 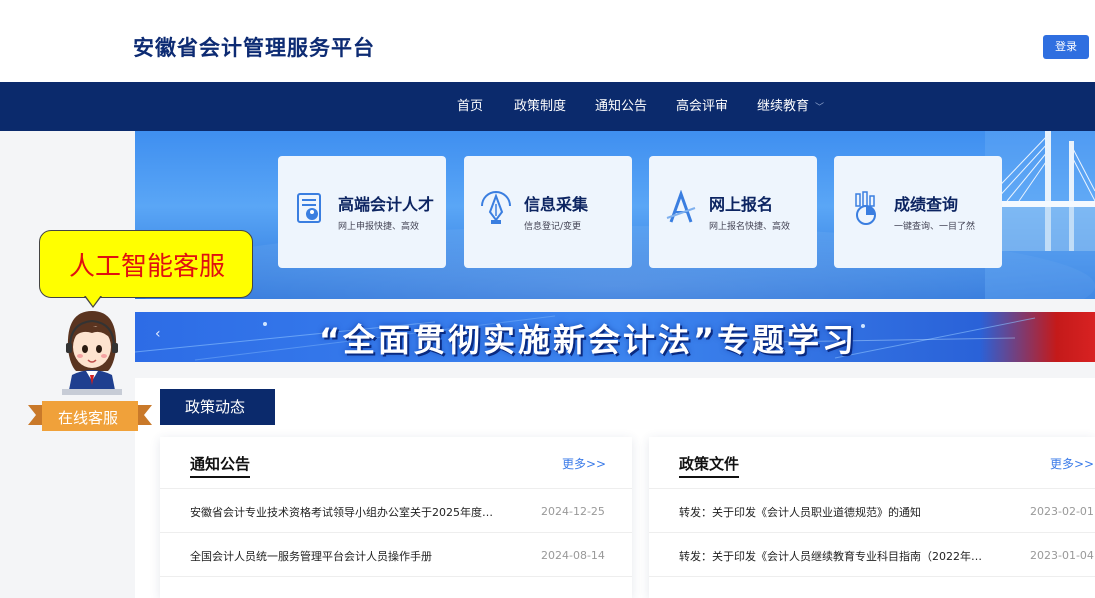 I want to click on list-item: 转发：关于印发《会计人员职业道德规范》的通知 2023-02-01, so click(x=872, y=511).